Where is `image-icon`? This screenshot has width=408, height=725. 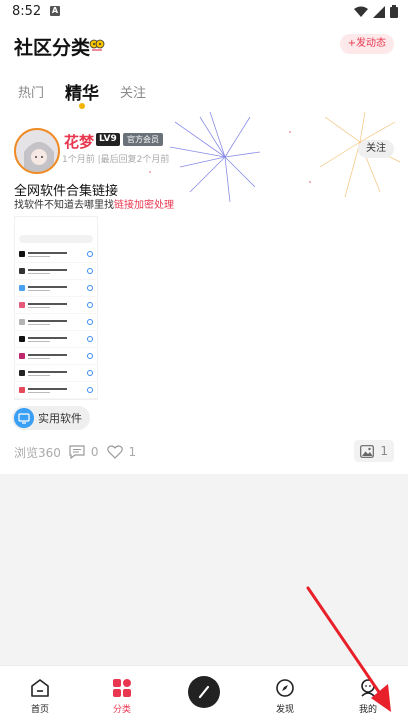
image-icon is located at coordinates (367, 451).